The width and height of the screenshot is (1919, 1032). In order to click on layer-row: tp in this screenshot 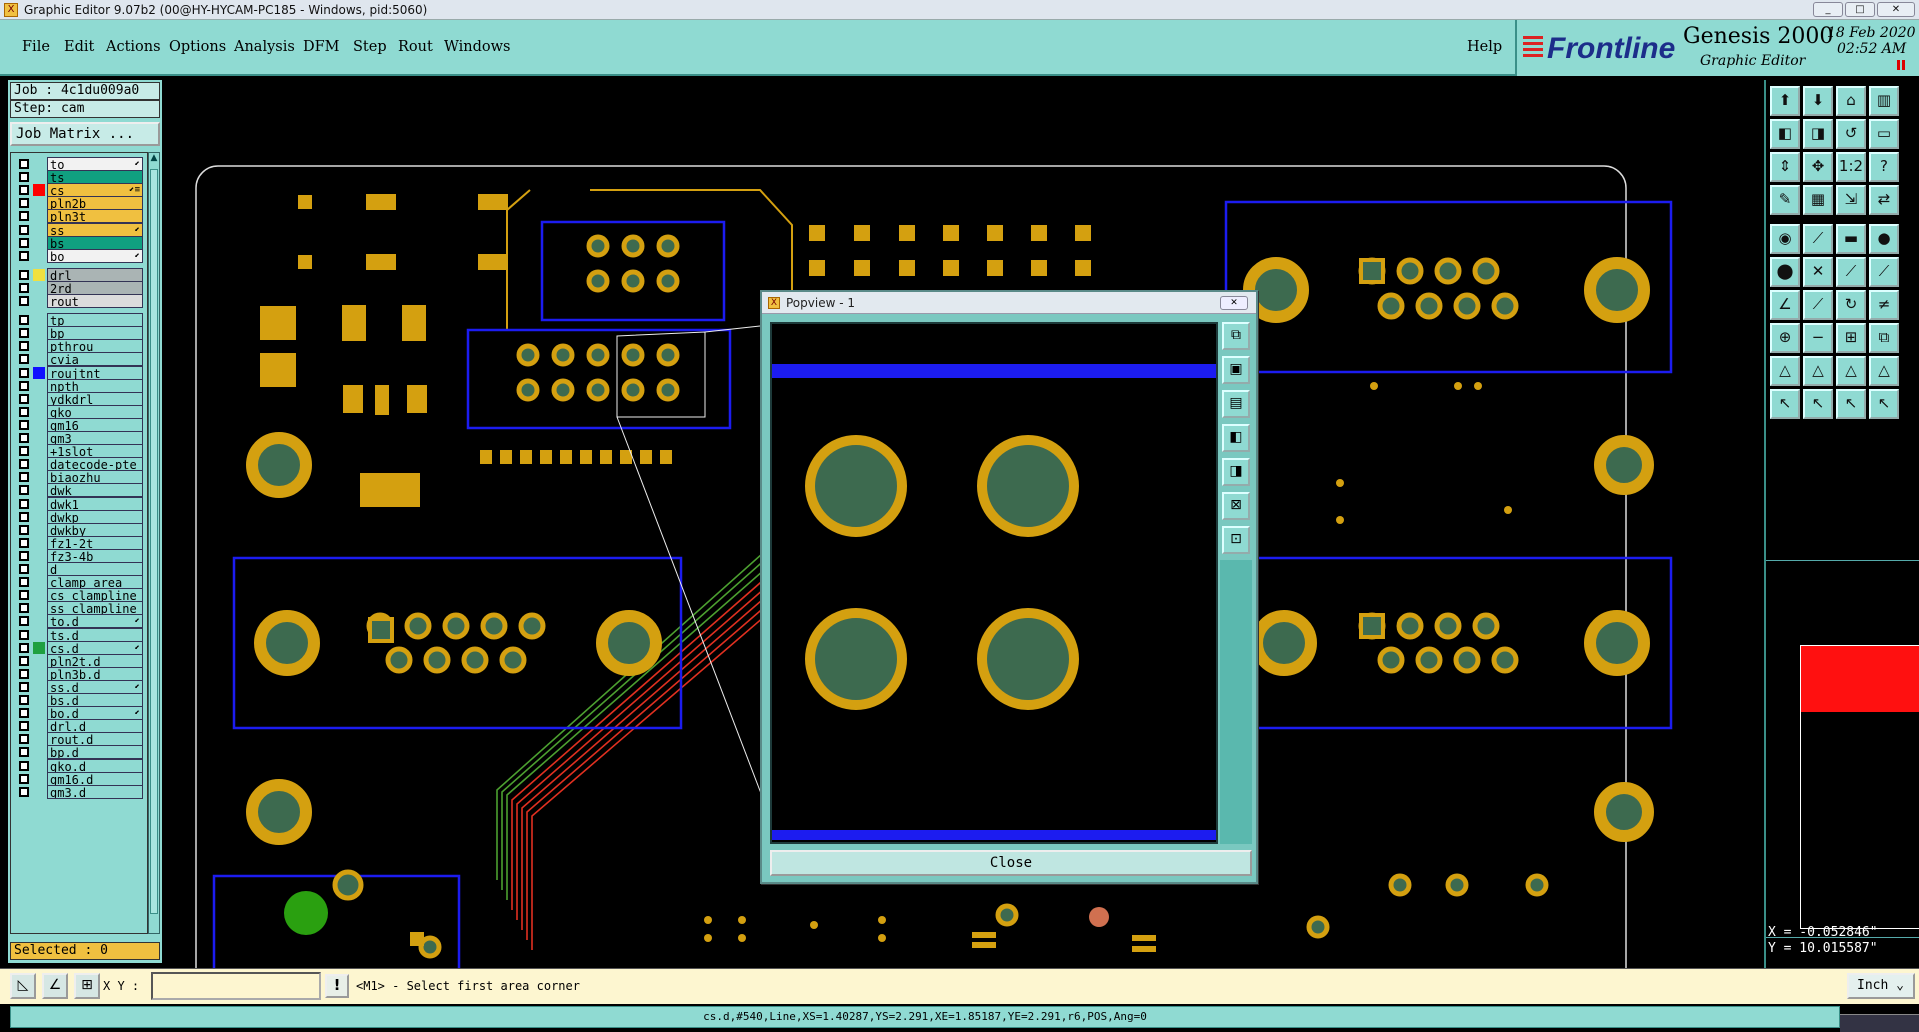, I will do `click(79, 320)`.